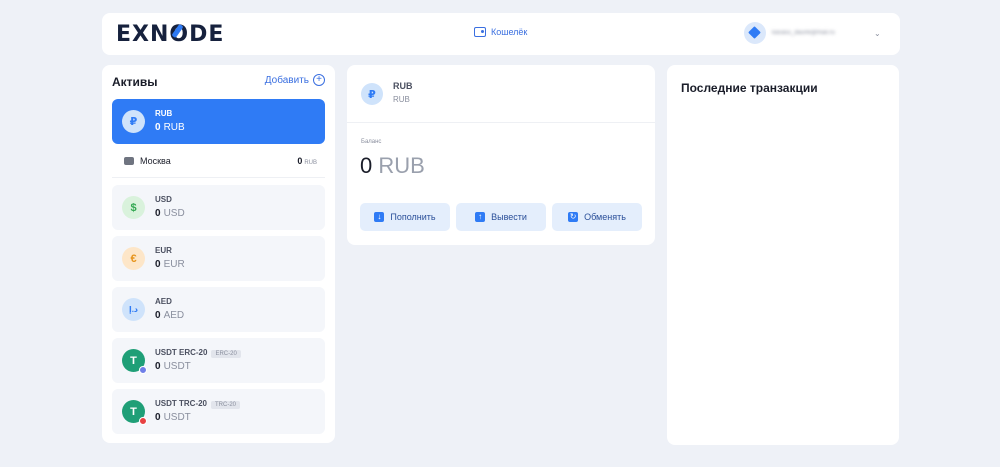 The height and width of the screenshot is (467, 1000). I want to click on user-menu: kasasu_daurik@mail.ru ⌄, so click(812, 33).